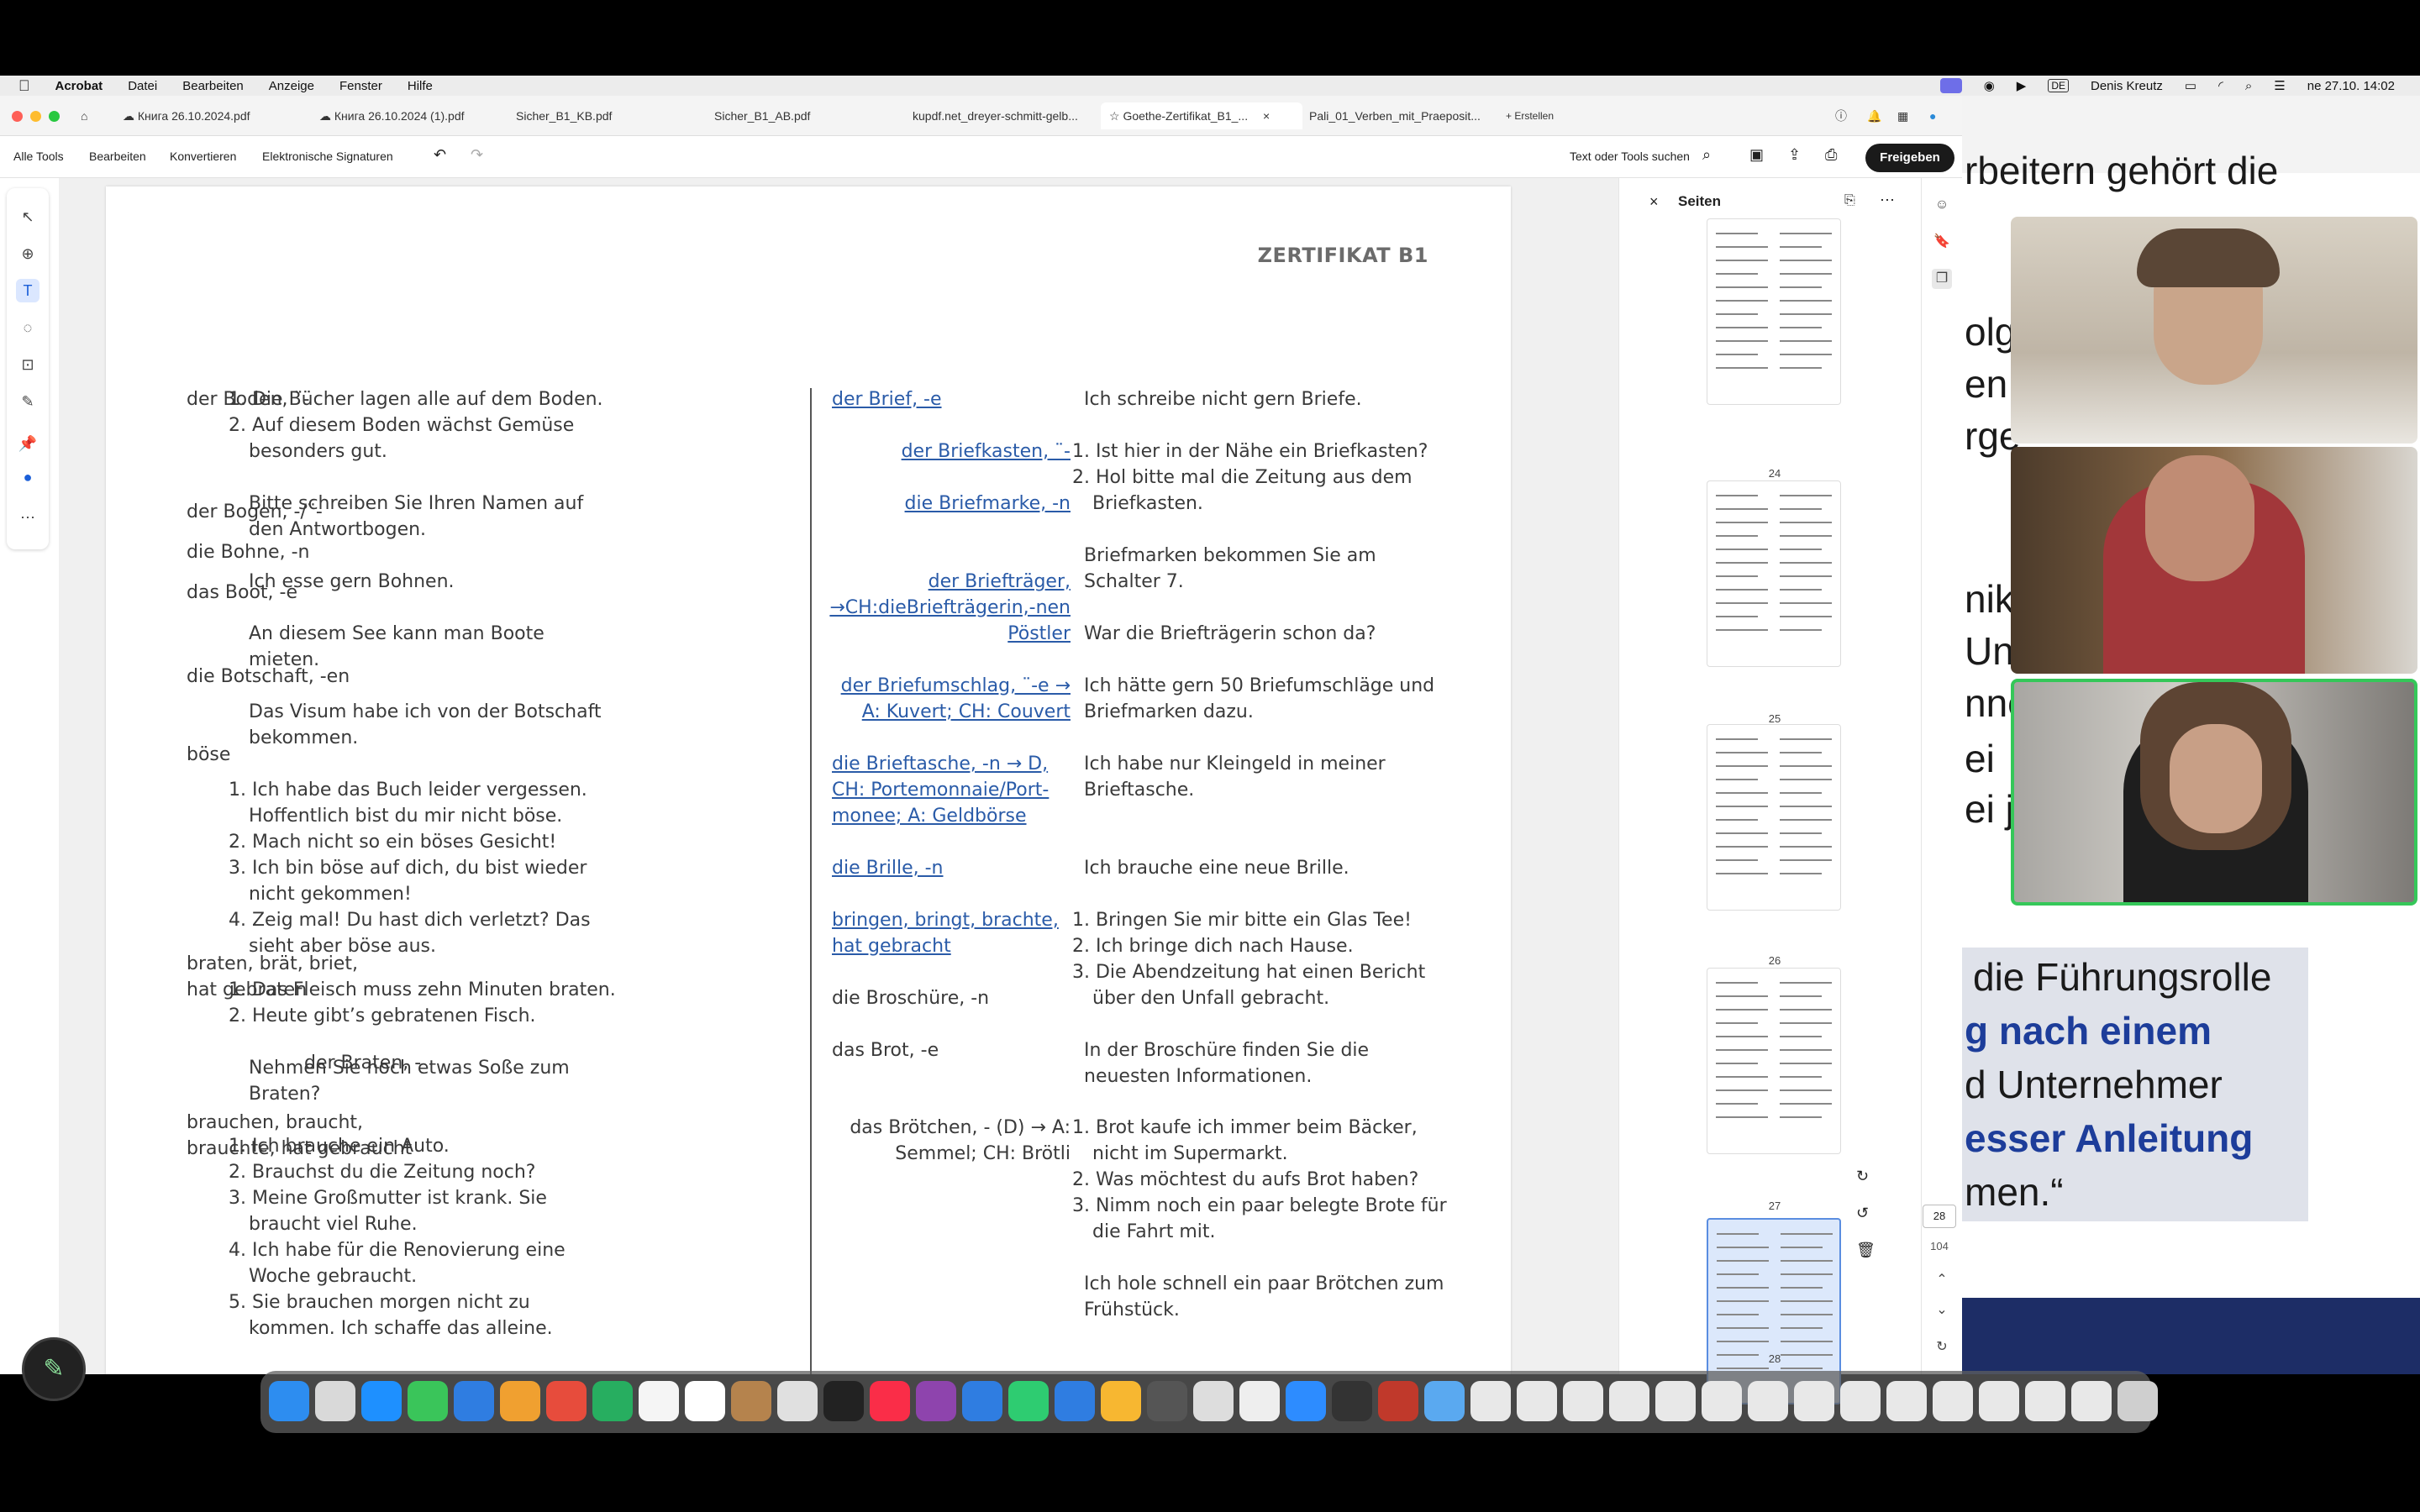  Describe the element at coordinates (420, 86) in the screenshot. I see `menu-hilfe: Hilfe` at that location.